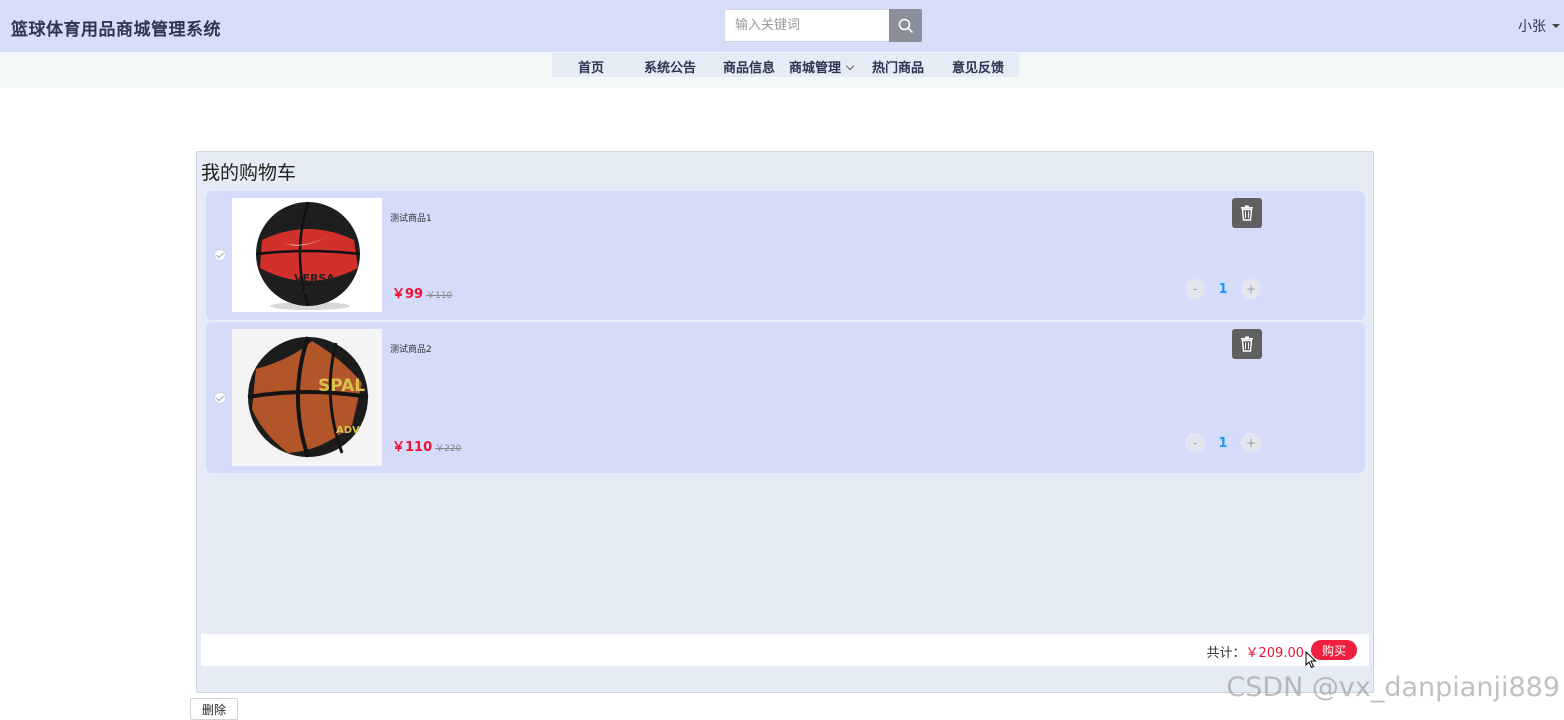 The width and height of the screenshot is (1564, 720). Describe the element at coordinates (341, 386) in the screenshot. I see `svg-text: SPAL` at that location.